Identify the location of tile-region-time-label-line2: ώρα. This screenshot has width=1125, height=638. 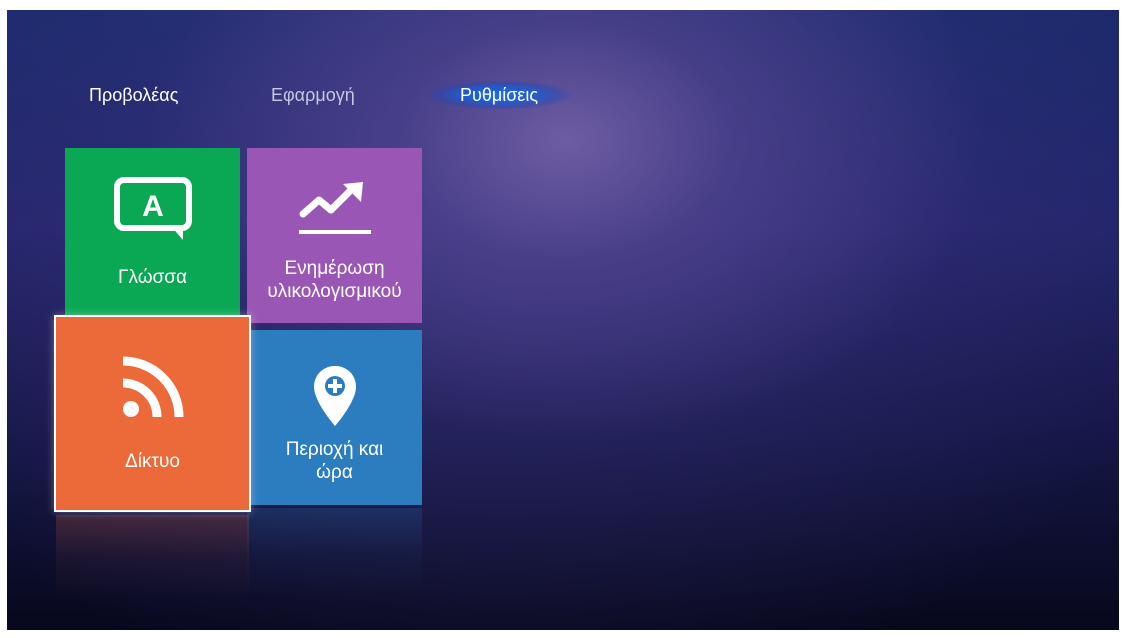
(334, 472).